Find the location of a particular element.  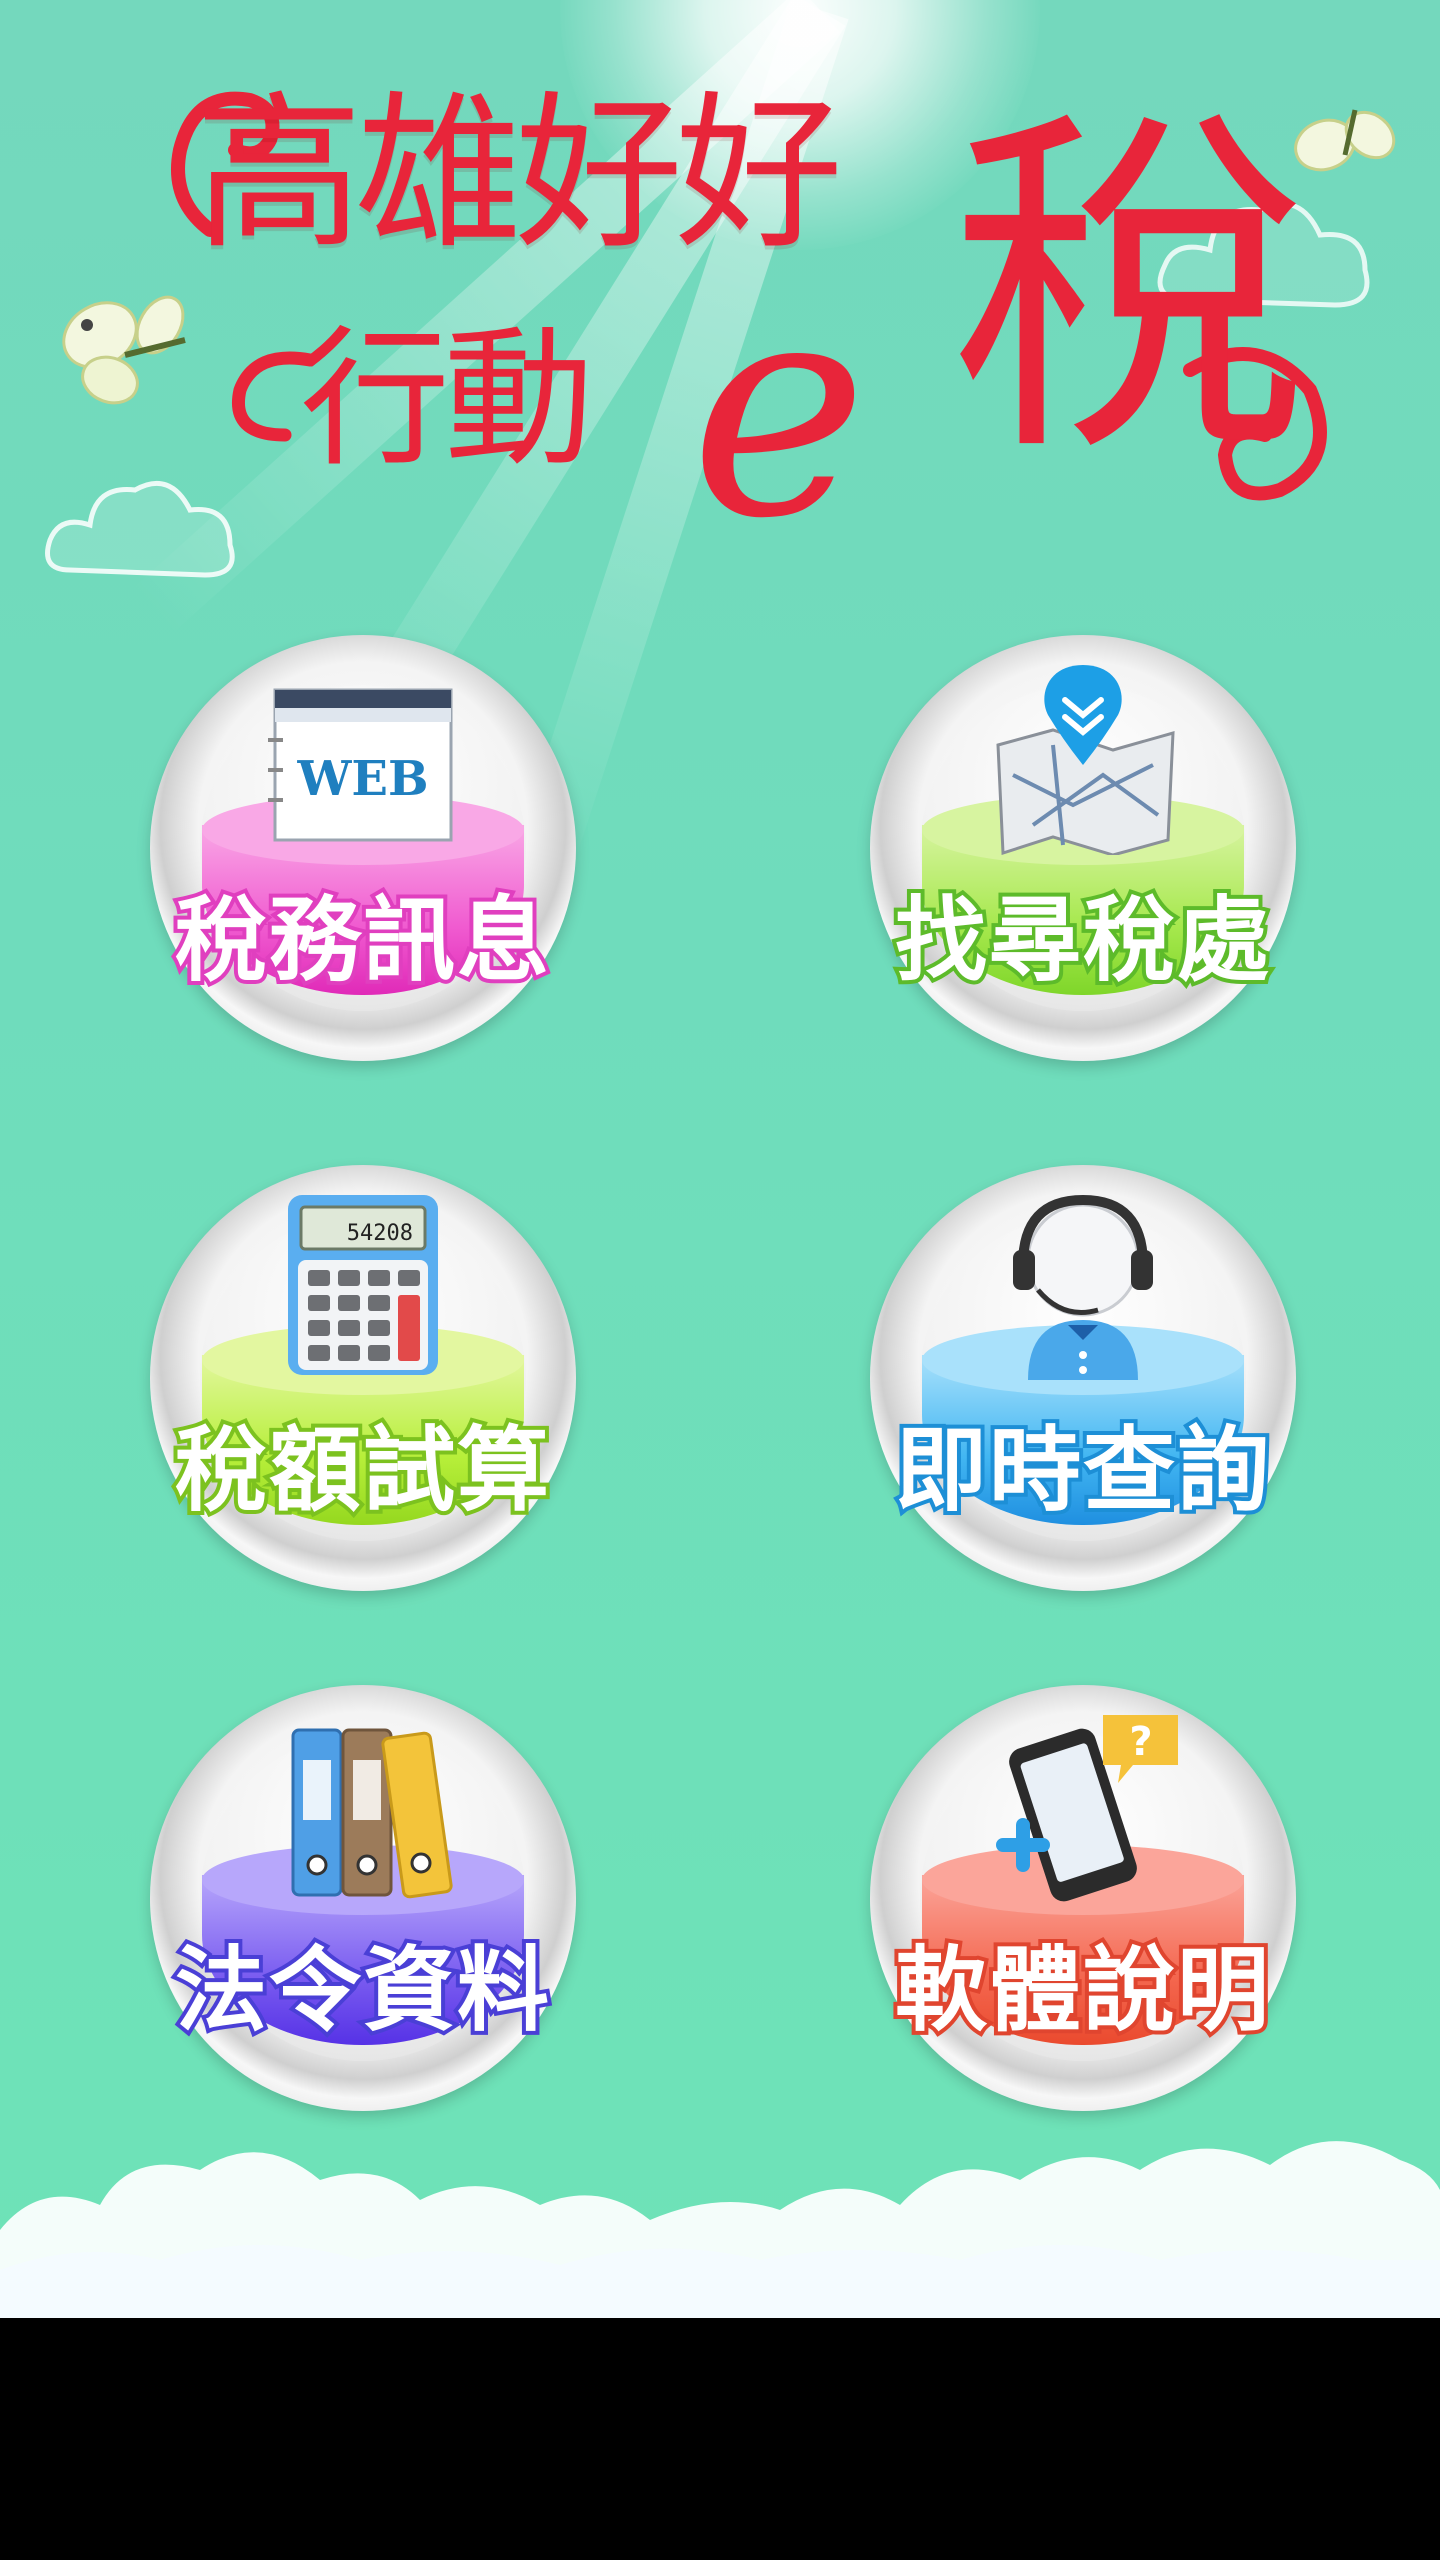

menu-regulations-label: 法令資料 is located at coordinates (362, 1990).